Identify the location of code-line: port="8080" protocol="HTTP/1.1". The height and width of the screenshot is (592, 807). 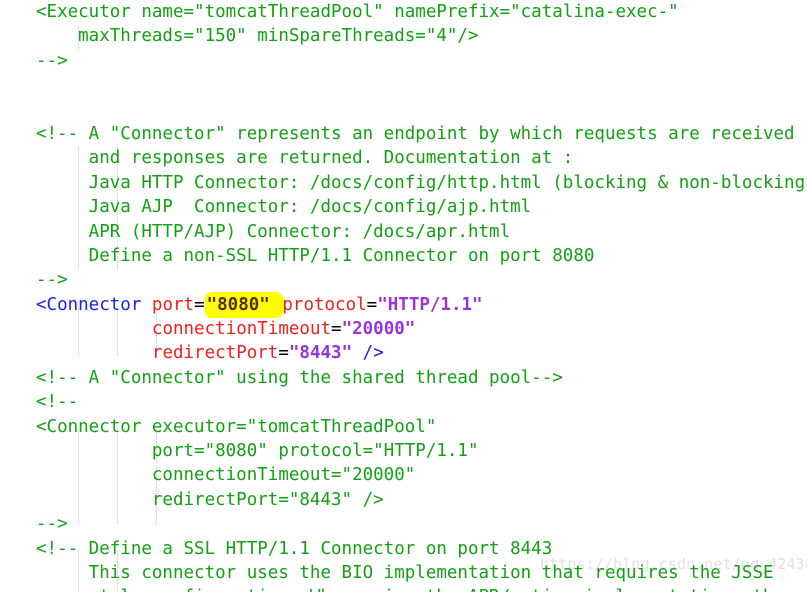
(403, 451).